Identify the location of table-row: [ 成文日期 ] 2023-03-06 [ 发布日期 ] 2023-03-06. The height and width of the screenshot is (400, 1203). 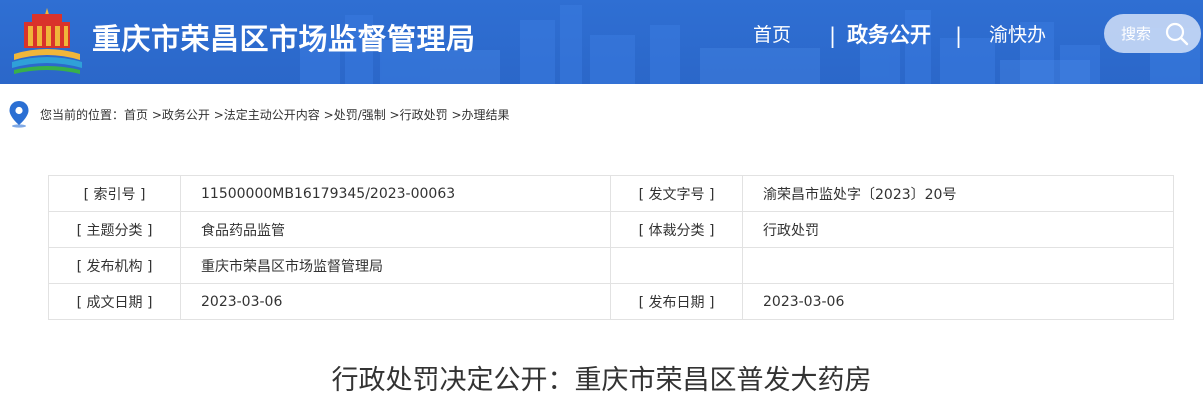
(611, 301).